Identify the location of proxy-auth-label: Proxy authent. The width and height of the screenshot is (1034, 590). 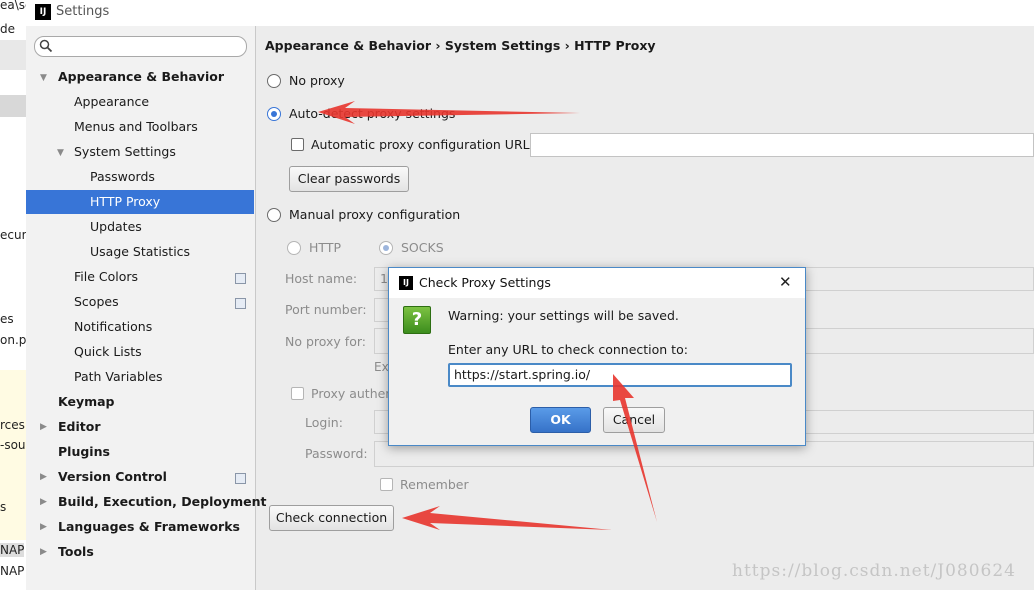
(355, 393).